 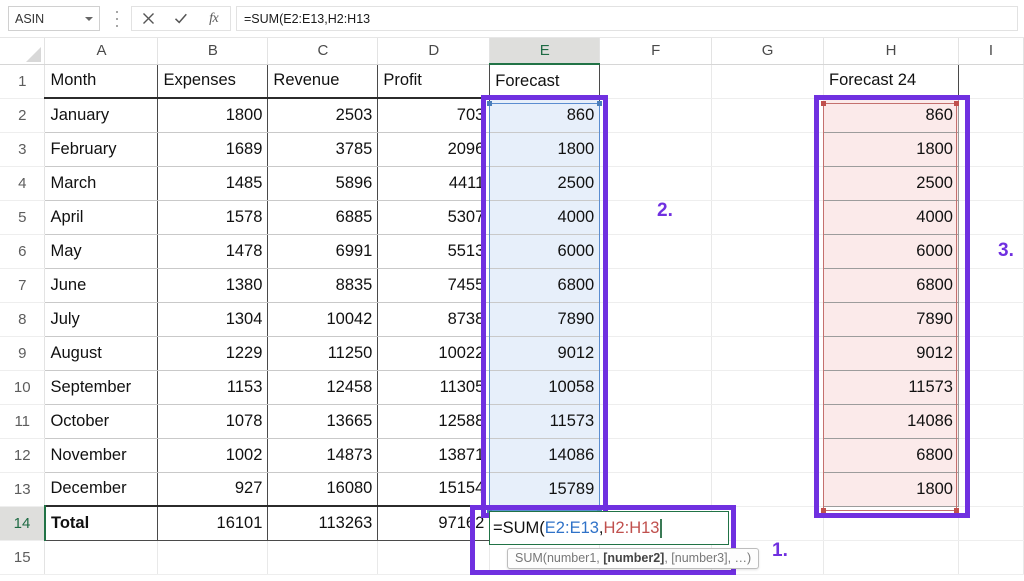 I want to click on column-header-c: C, so click(x=323, y=51).